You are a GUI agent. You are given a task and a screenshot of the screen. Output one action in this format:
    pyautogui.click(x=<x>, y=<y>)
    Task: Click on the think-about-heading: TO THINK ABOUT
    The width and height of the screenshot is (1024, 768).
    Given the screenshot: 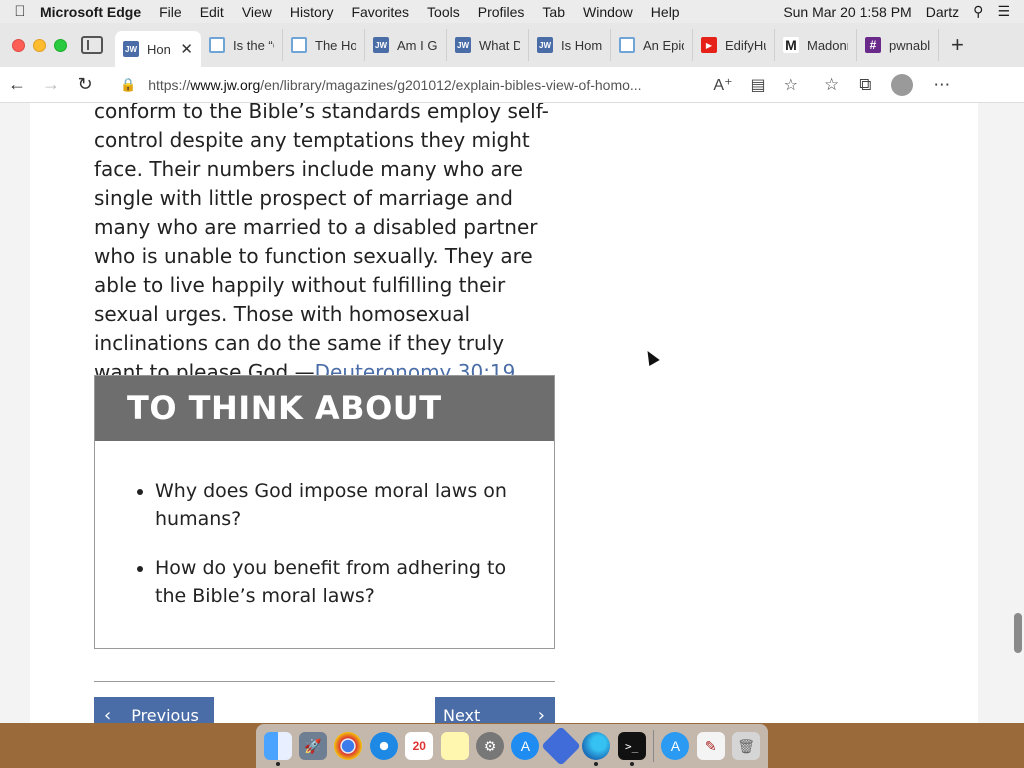 What is the action you would take?
    pyautogui.click(x=324, y=408)
    